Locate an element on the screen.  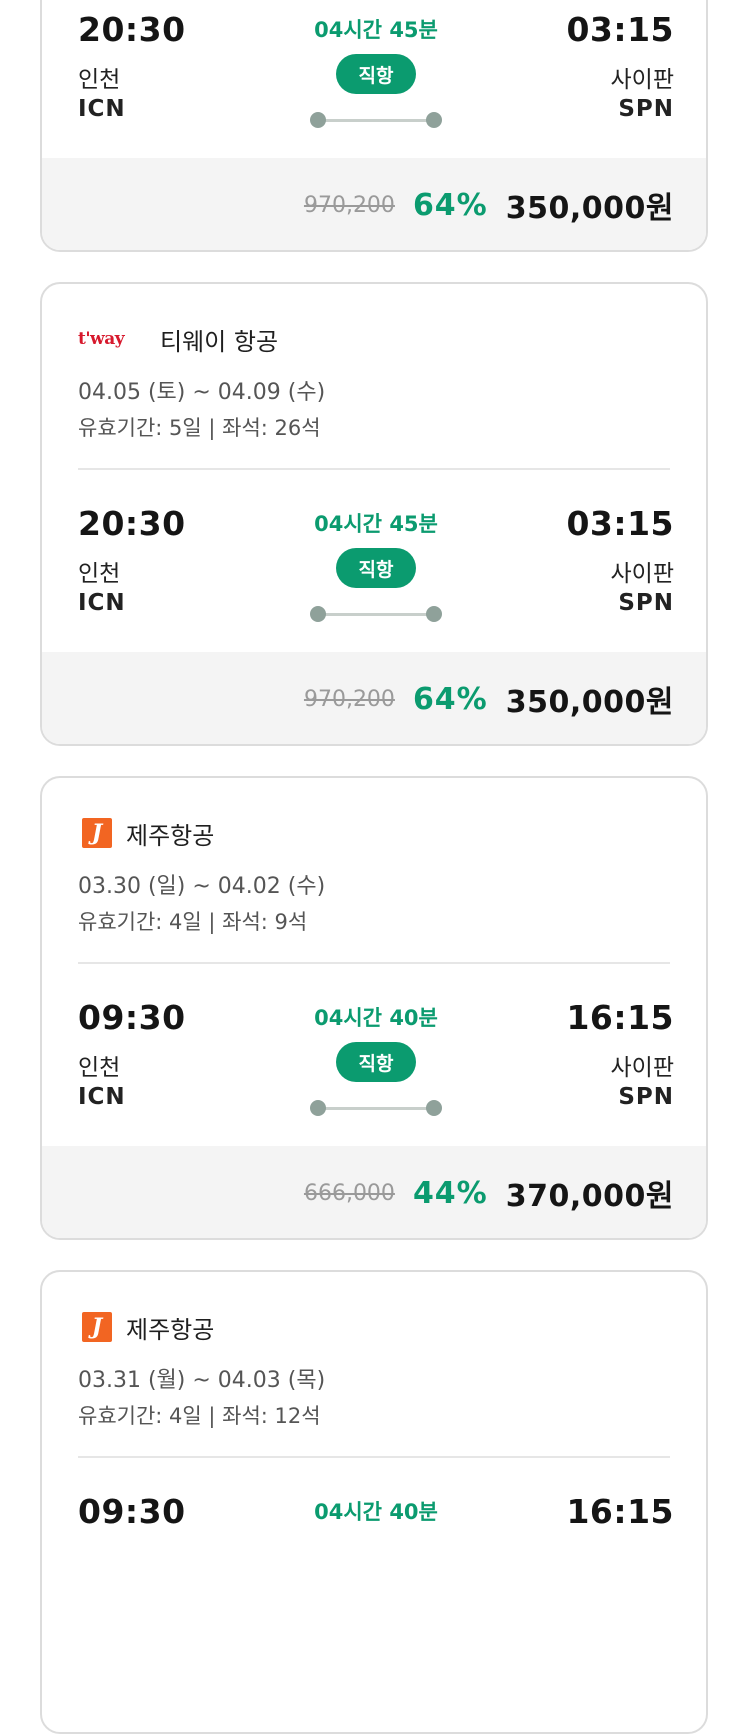
discount-rate: 44% is located at coordinates (450, 1193).